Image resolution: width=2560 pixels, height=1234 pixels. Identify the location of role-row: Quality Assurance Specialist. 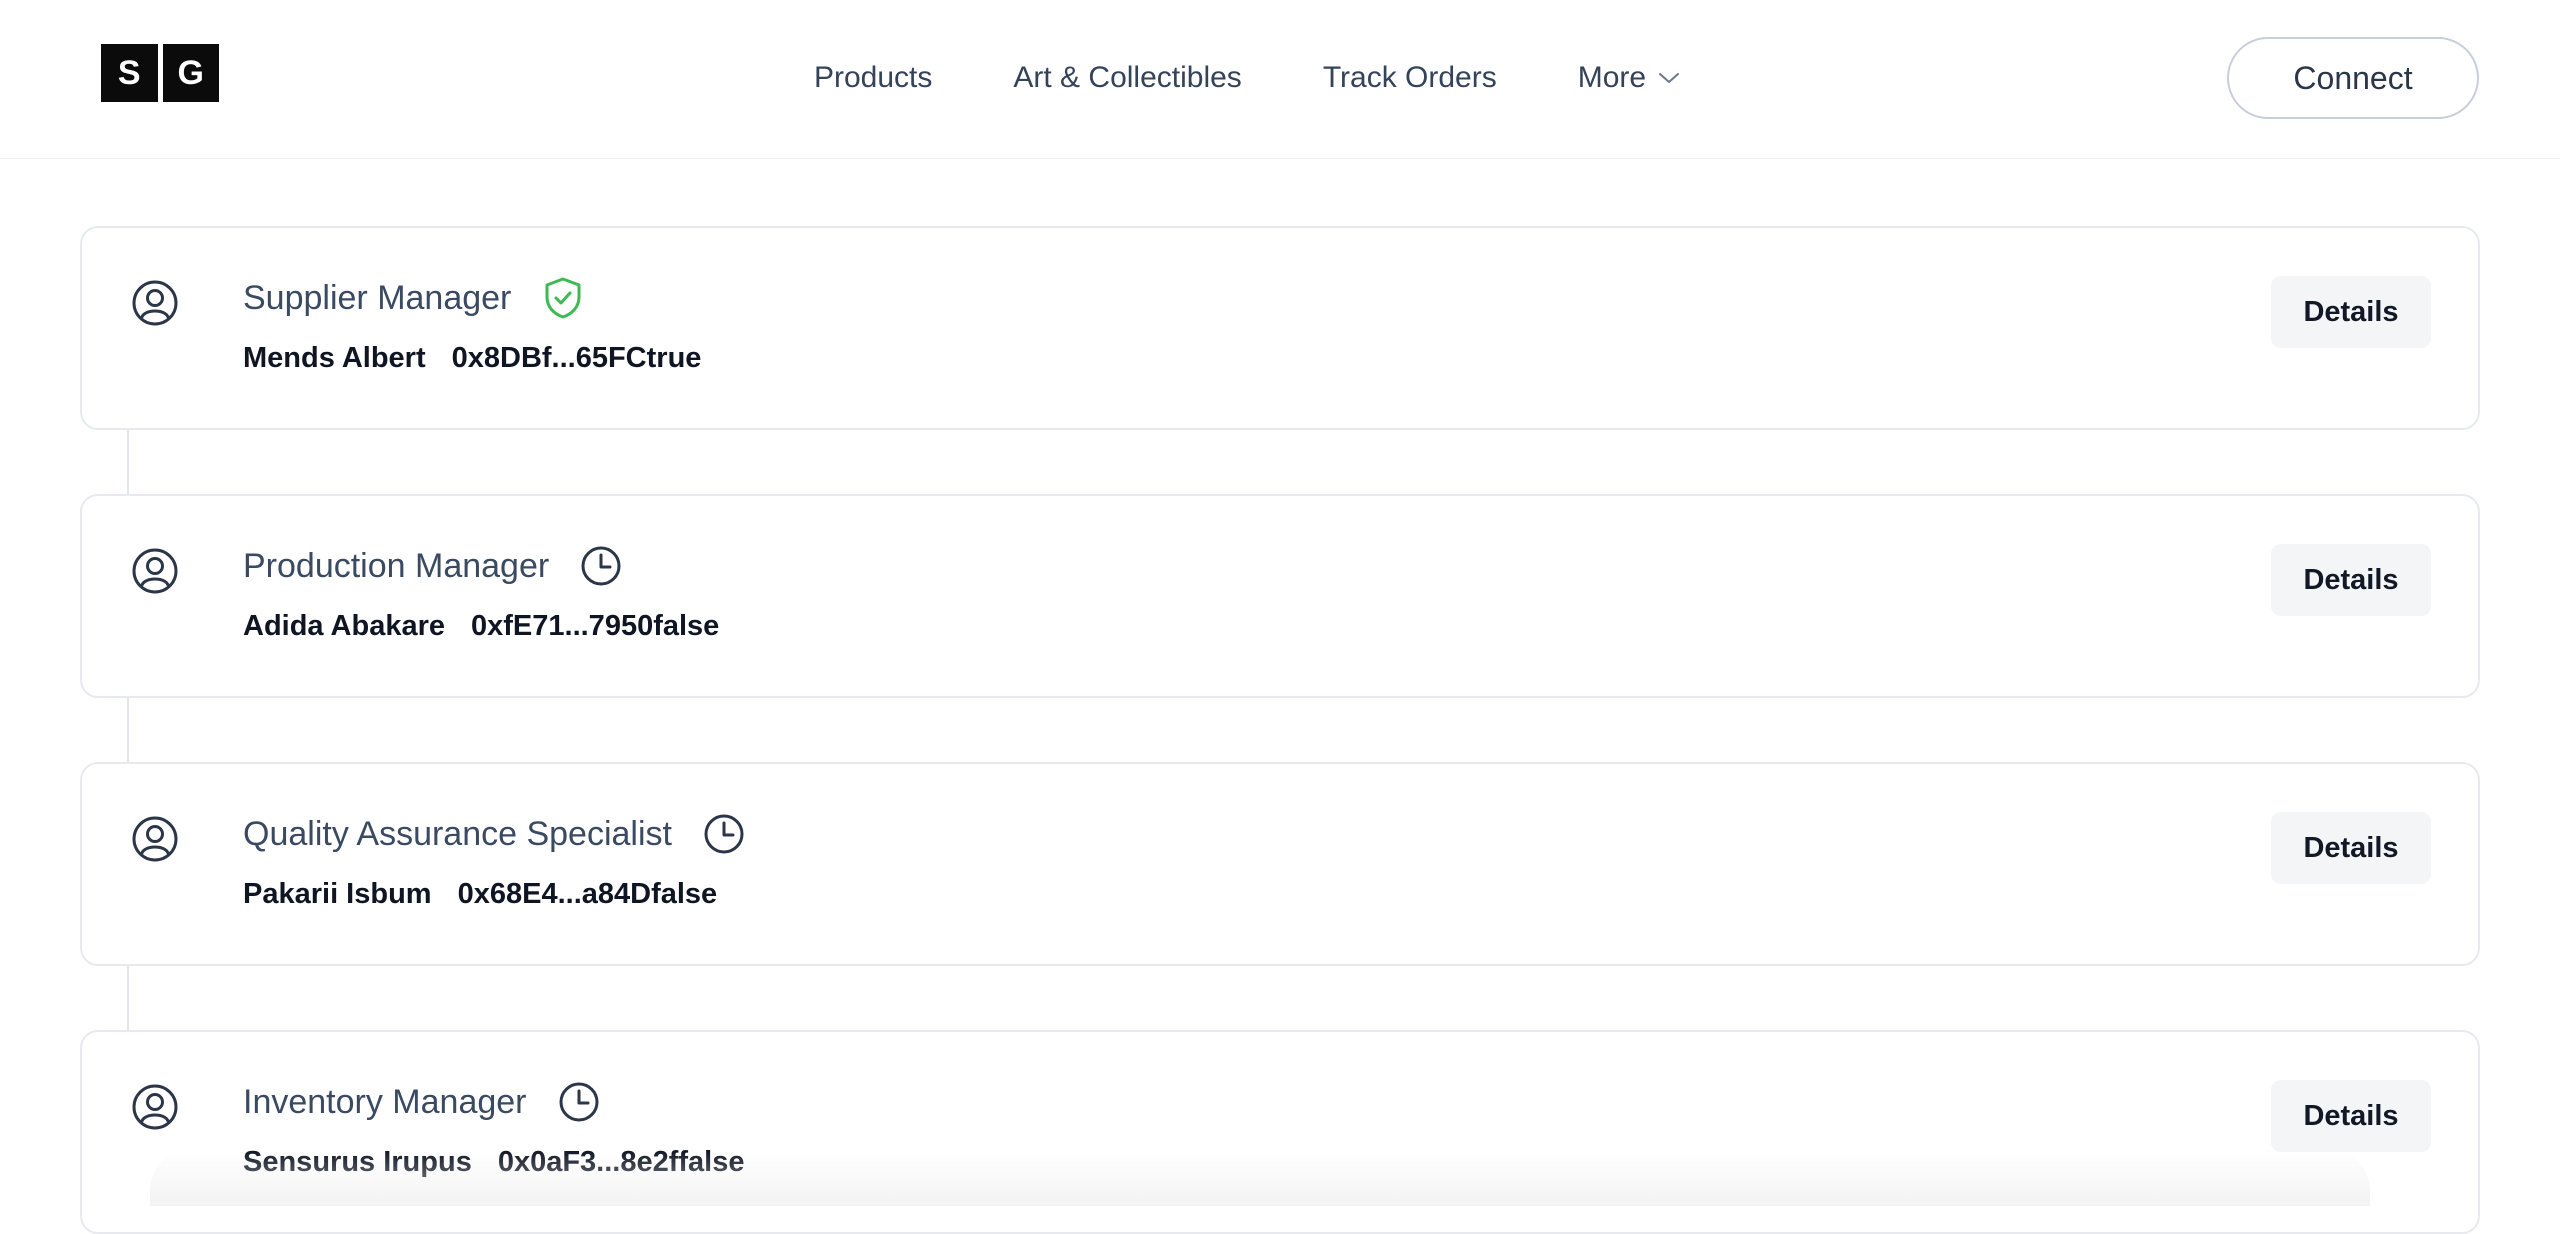
(494, 834).